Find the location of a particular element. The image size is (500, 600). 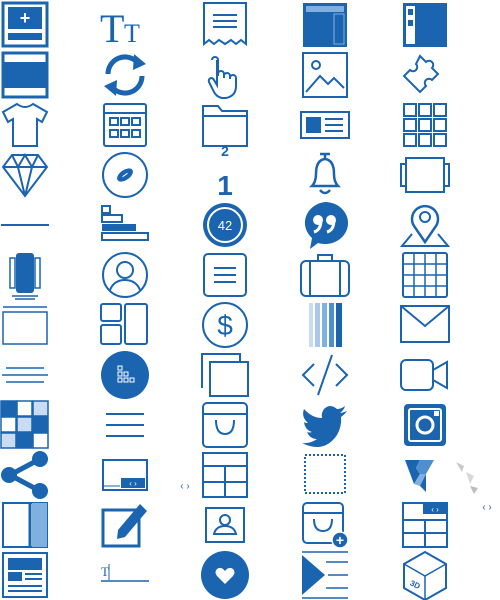

envelope-icon is located at coordinates (425, 325).